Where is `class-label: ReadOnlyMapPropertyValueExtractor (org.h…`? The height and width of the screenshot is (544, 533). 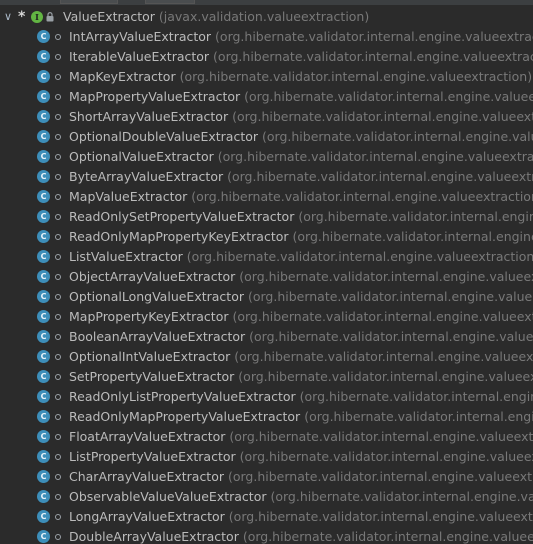 class-label: ReadOnlyMapPropertyValueExtractor (org.h… is located at coordinates (301, 417).